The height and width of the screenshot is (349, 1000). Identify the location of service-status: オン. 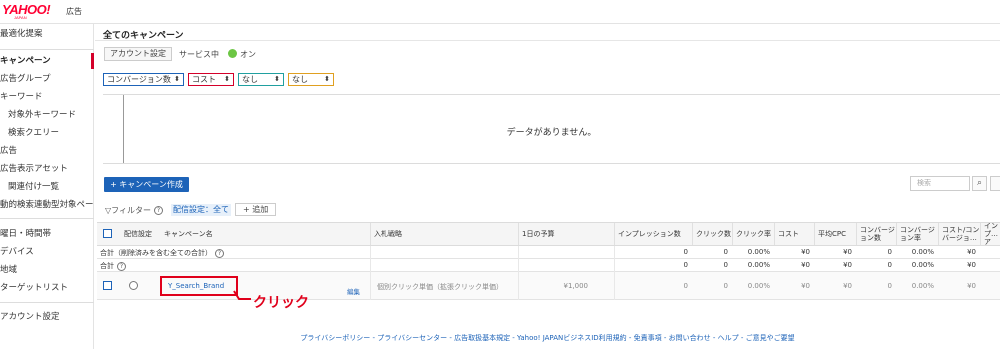
(248, 54).